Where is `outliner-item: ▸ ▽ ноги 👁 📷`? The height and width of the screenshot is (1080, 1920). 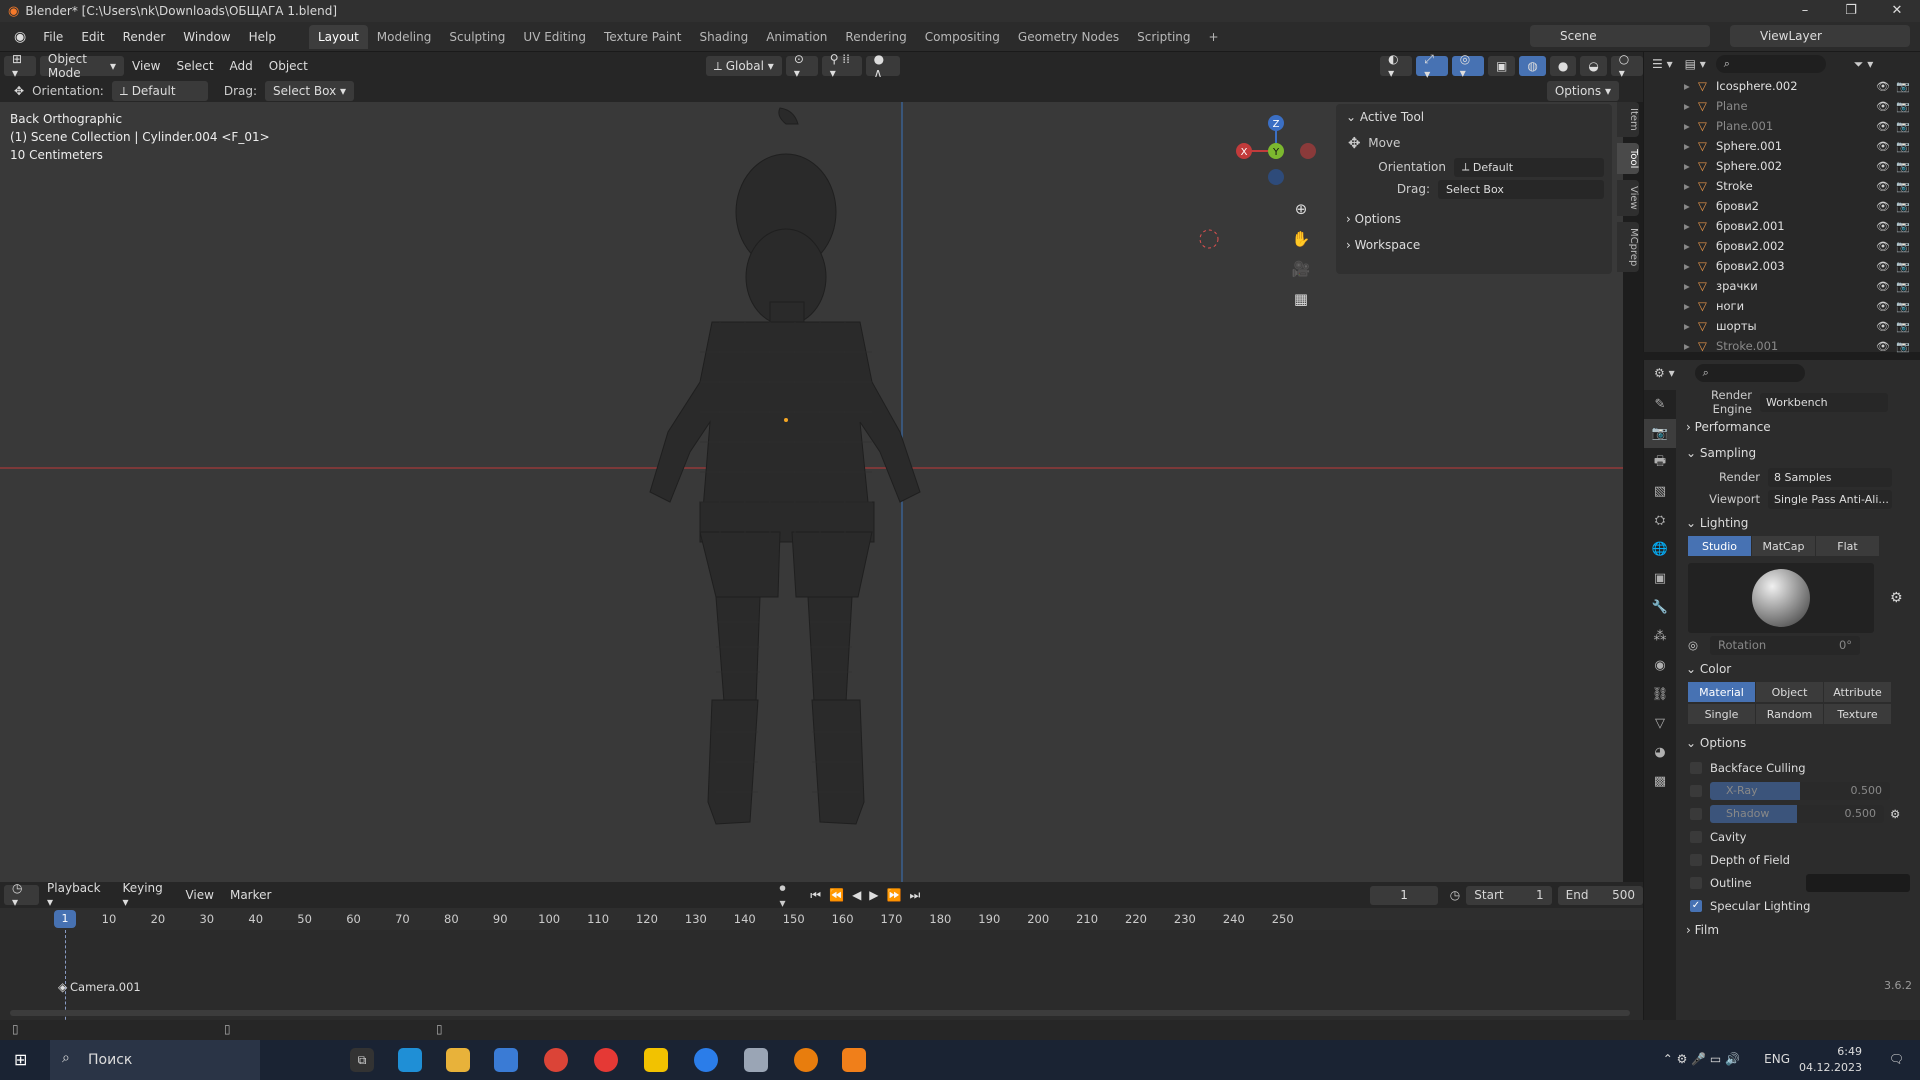
outliner-item: ▸ ▽ ноги 👁 📷 is located at coordinates (1802, 306).